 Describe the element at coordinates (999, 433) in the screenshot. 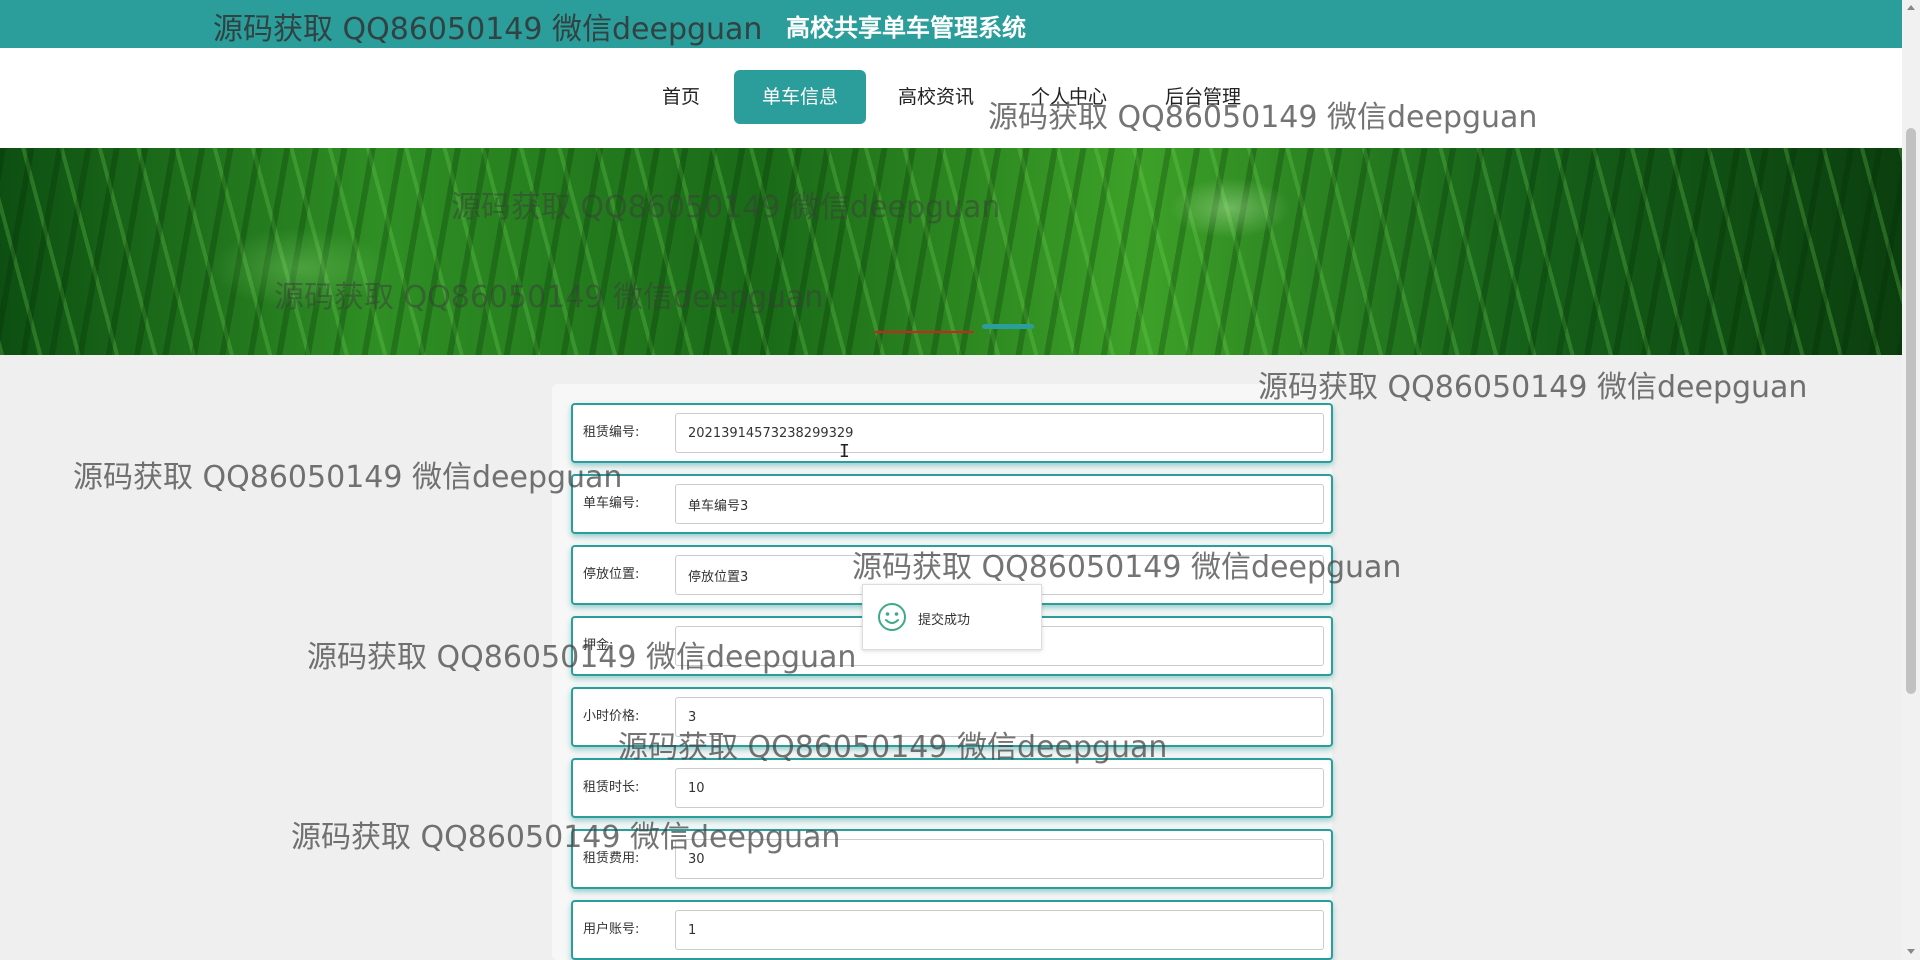

I see `rental-id-input` at that location.